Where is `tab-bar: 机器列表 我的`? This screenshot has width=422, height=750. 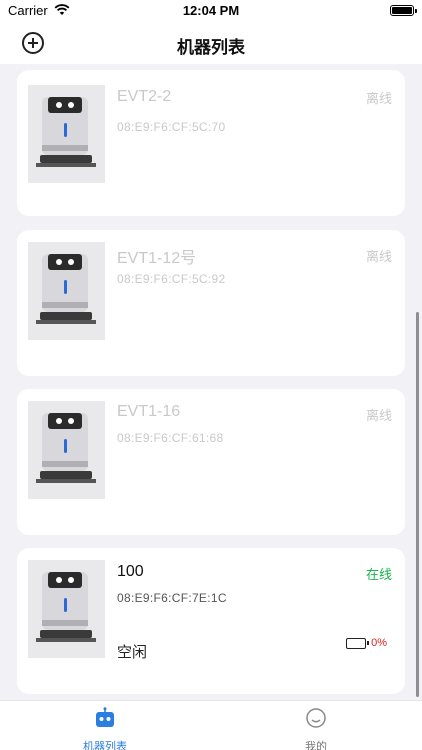 tab-bar: 机器列表 我的 is located at coordinates (211, 725).